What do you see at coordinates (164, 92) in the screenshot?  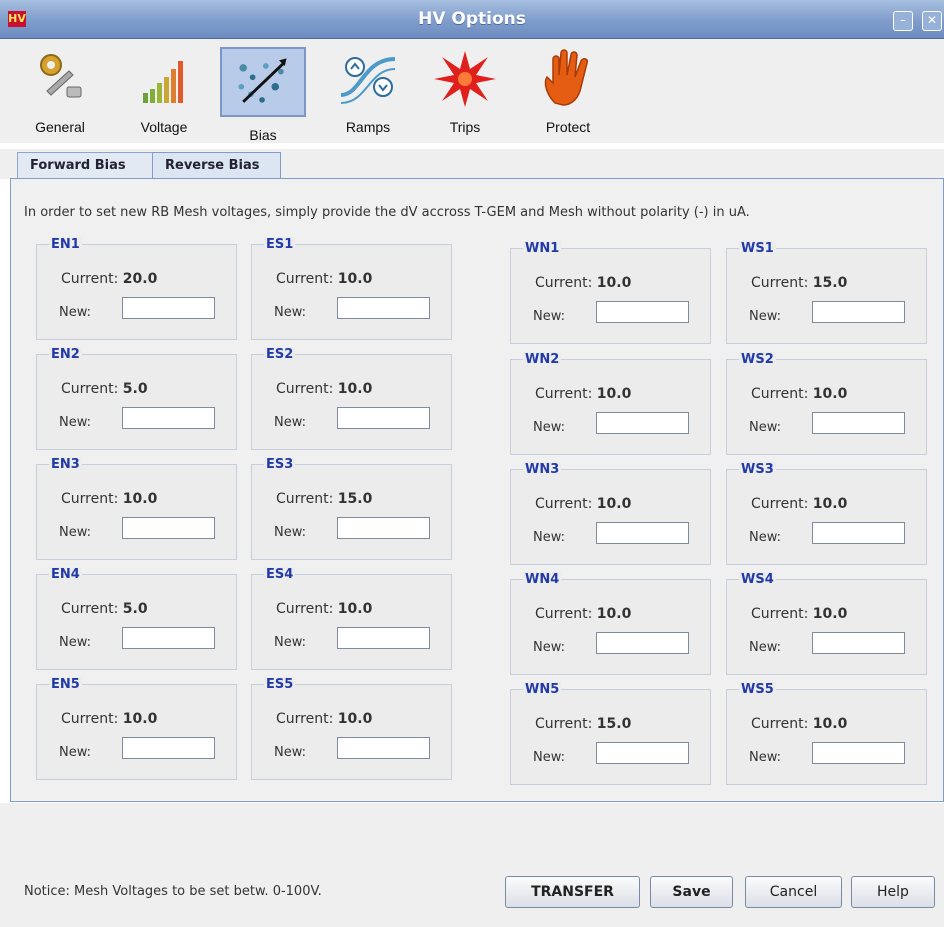 I see `toolbar-voltage: Voltage` at bounding box center [164, 92].